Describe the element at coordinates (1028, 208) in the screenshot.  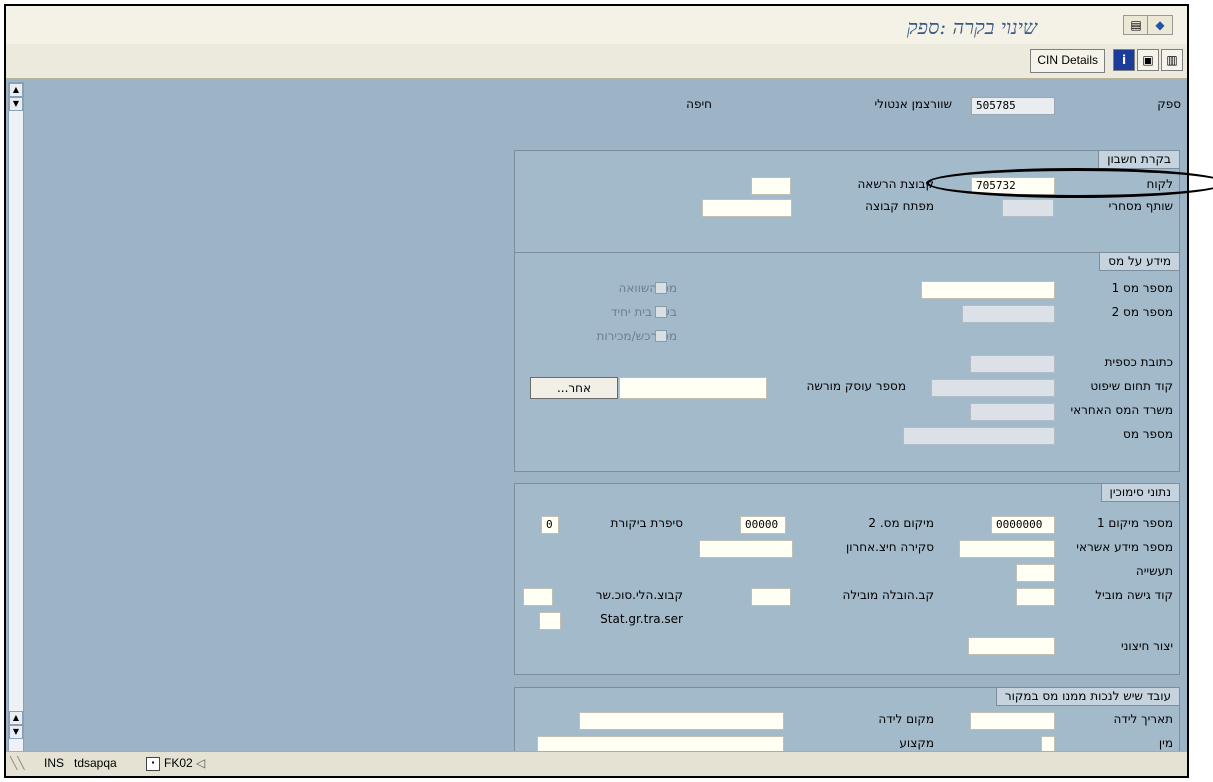
I see `trading-partner-field` at that location.